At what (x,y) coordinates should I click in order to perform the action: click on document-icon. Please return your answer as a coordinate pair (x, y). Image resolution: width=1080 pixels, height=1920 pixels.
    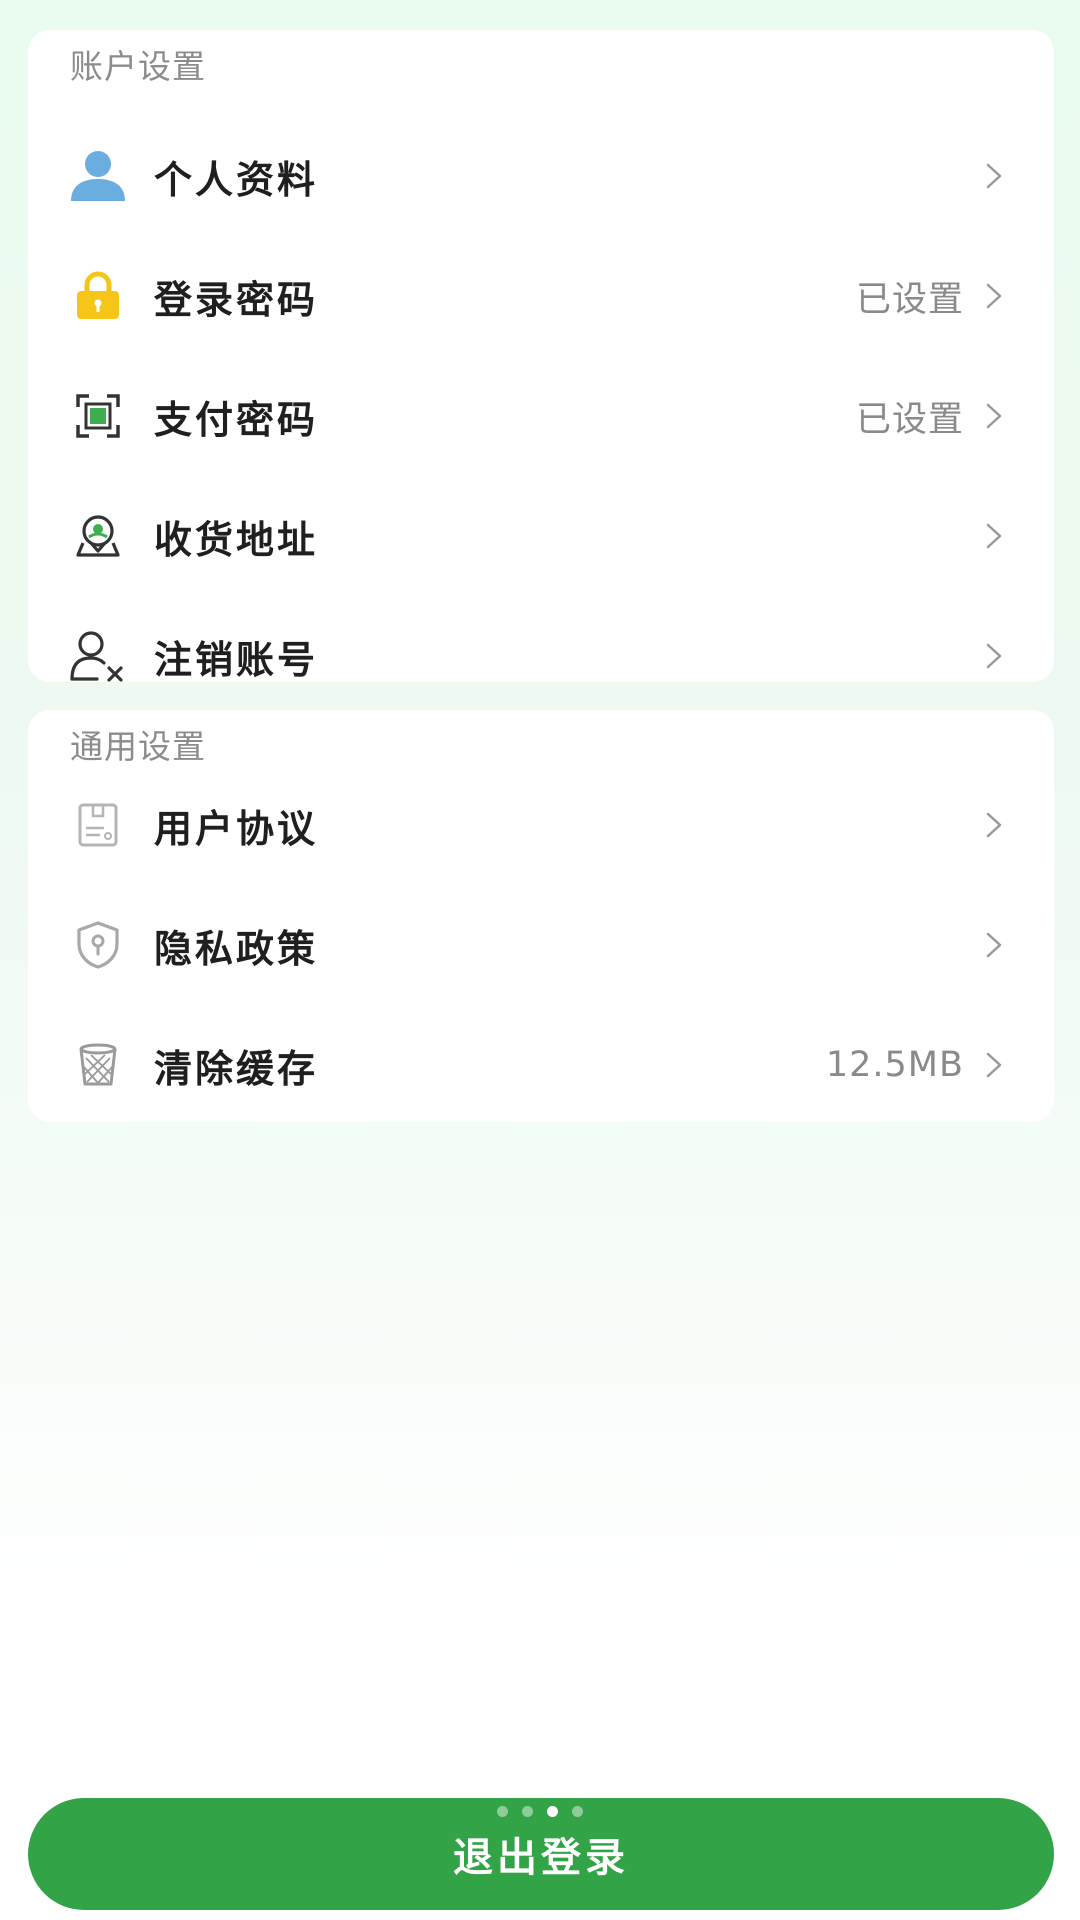
    Looking at the image, I should click on (98, 825).